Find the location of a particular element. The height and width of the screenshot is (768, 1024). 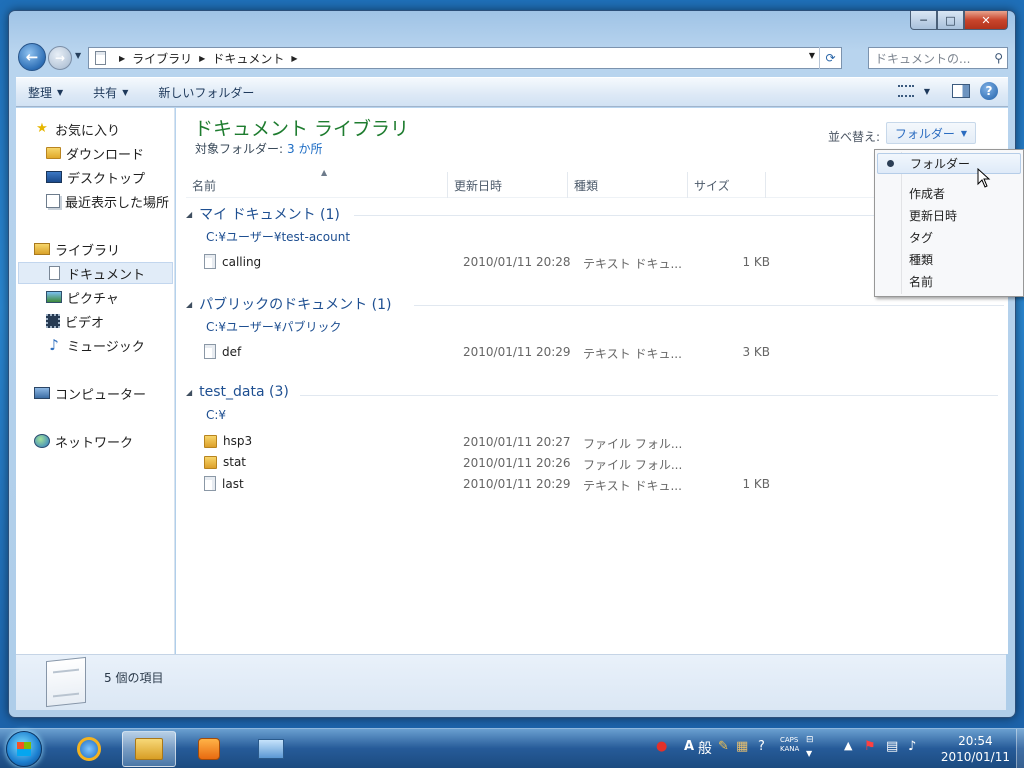

forward-button: → is located at coordinates (60, 58).